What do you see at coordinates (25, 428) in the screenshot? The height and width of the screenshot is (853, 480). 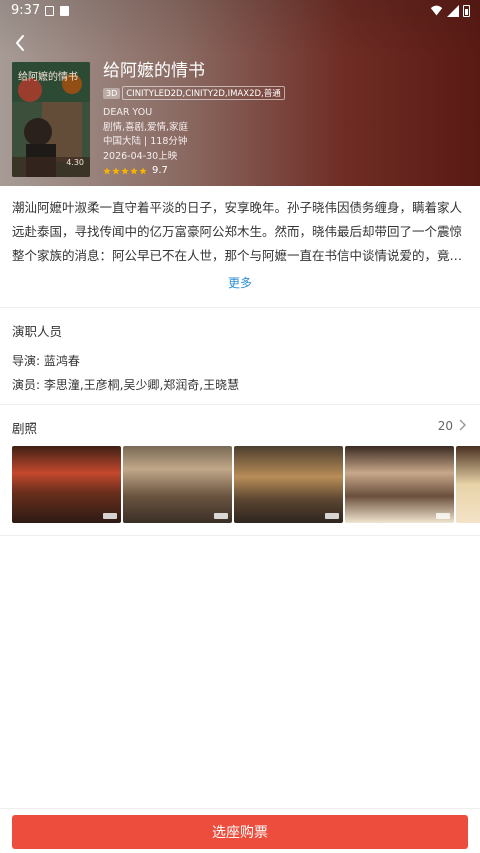 I see `stills-section-title: 剧照` at bounding box center [25, 428].